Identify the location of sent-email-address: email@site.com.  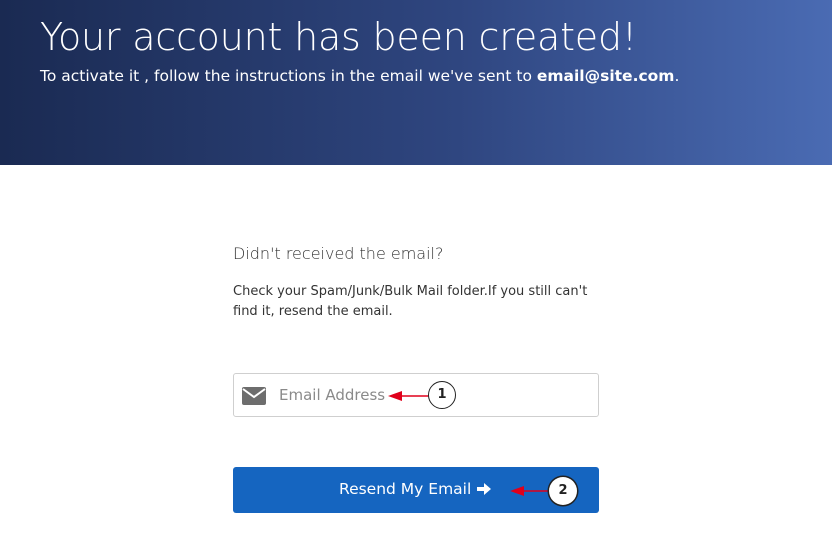
(605, 76).